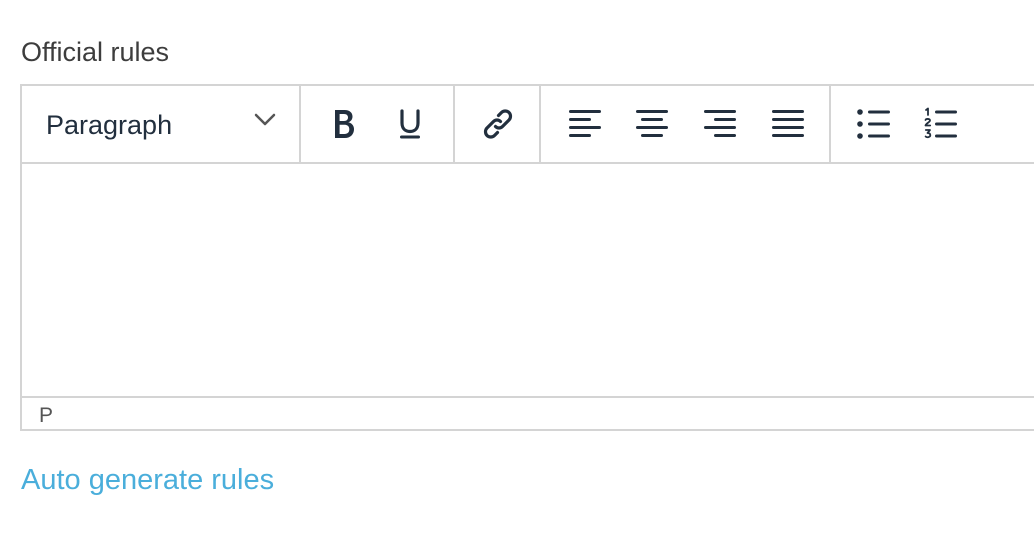  What do you see at coordinates (109, 125) in the screenshot?
I see `block-format-value: Paragraph` at bounding box center [109, 125].